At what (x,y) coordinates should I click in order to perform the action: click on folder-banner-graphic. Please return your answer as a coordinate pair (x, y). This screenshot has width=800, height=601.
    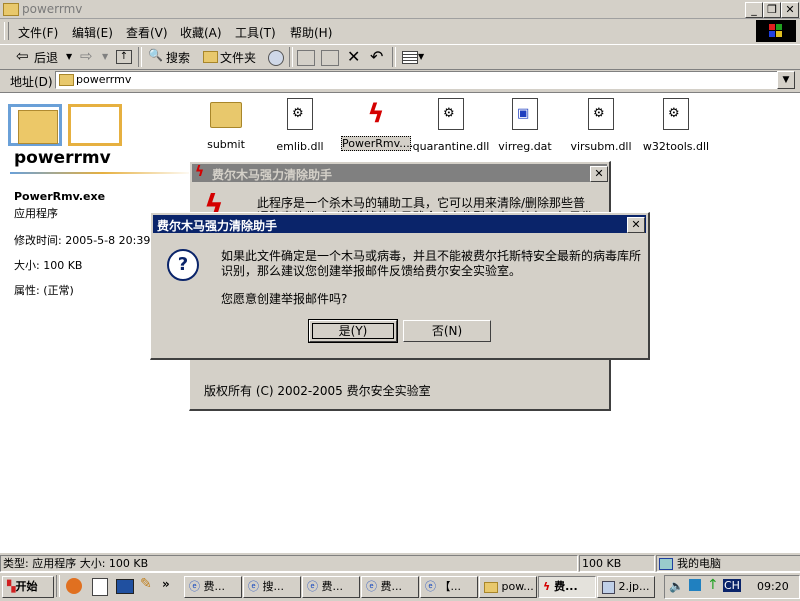
    Looking at the image, I should click on (65, 123).